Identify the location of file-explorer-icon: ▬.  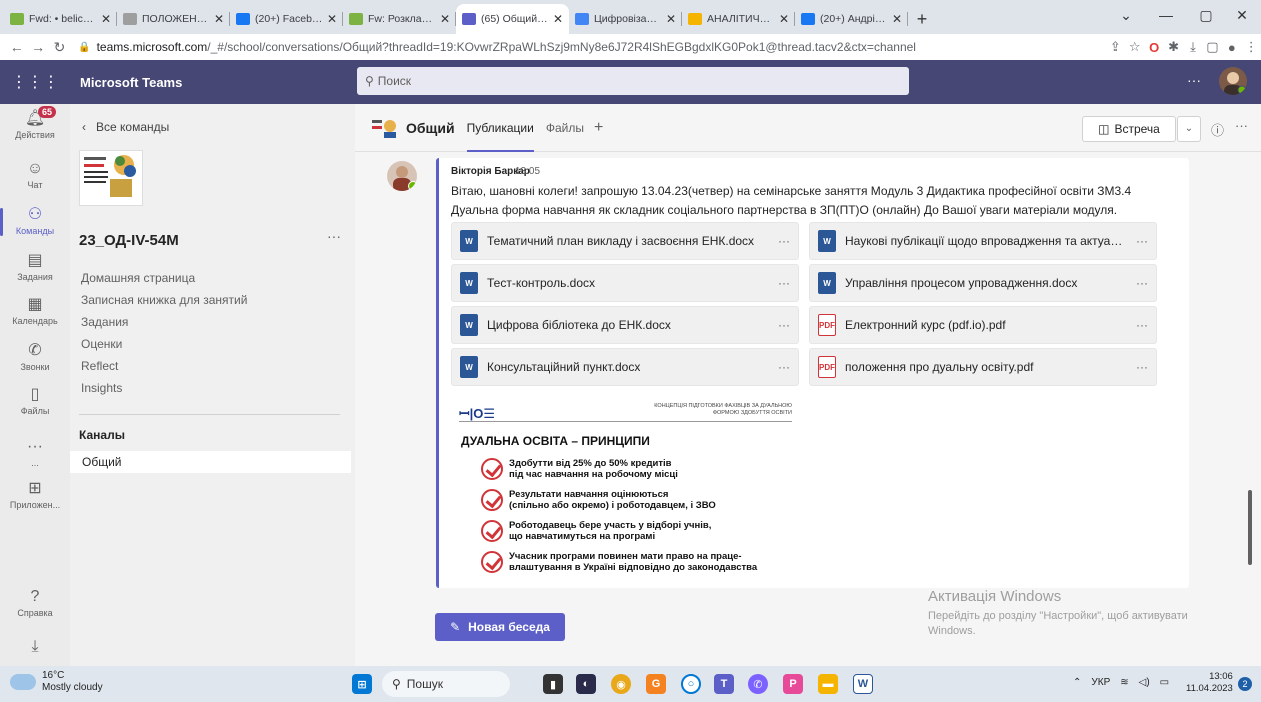
(828, 684).